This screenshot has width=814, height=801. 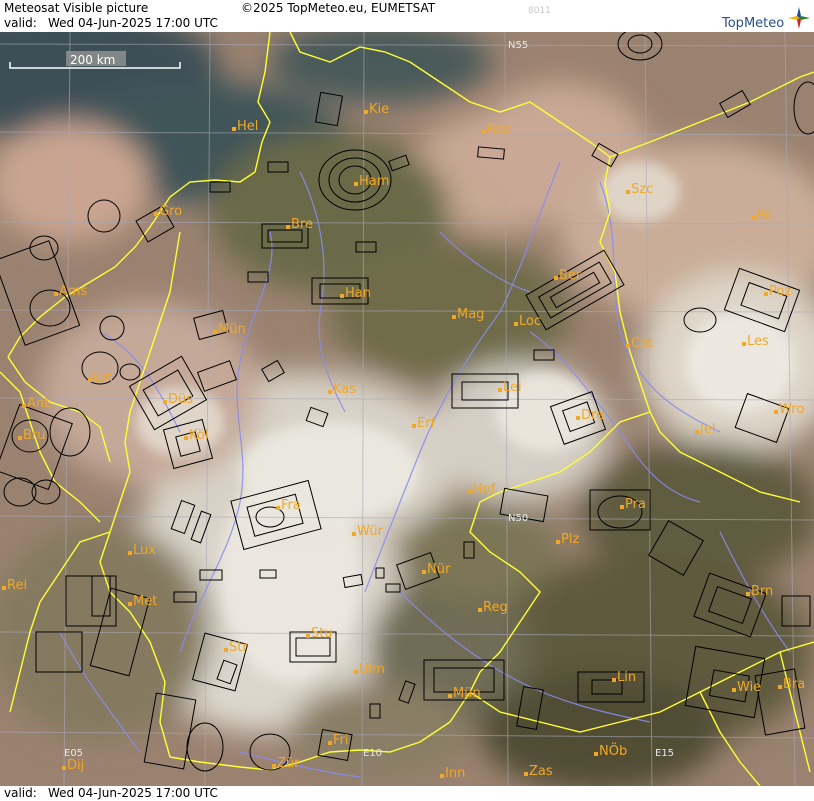 What do you see at coordinates (764, 215) in the screenshot?
I see `city-label: Pil` at bounding box center [764, 215].